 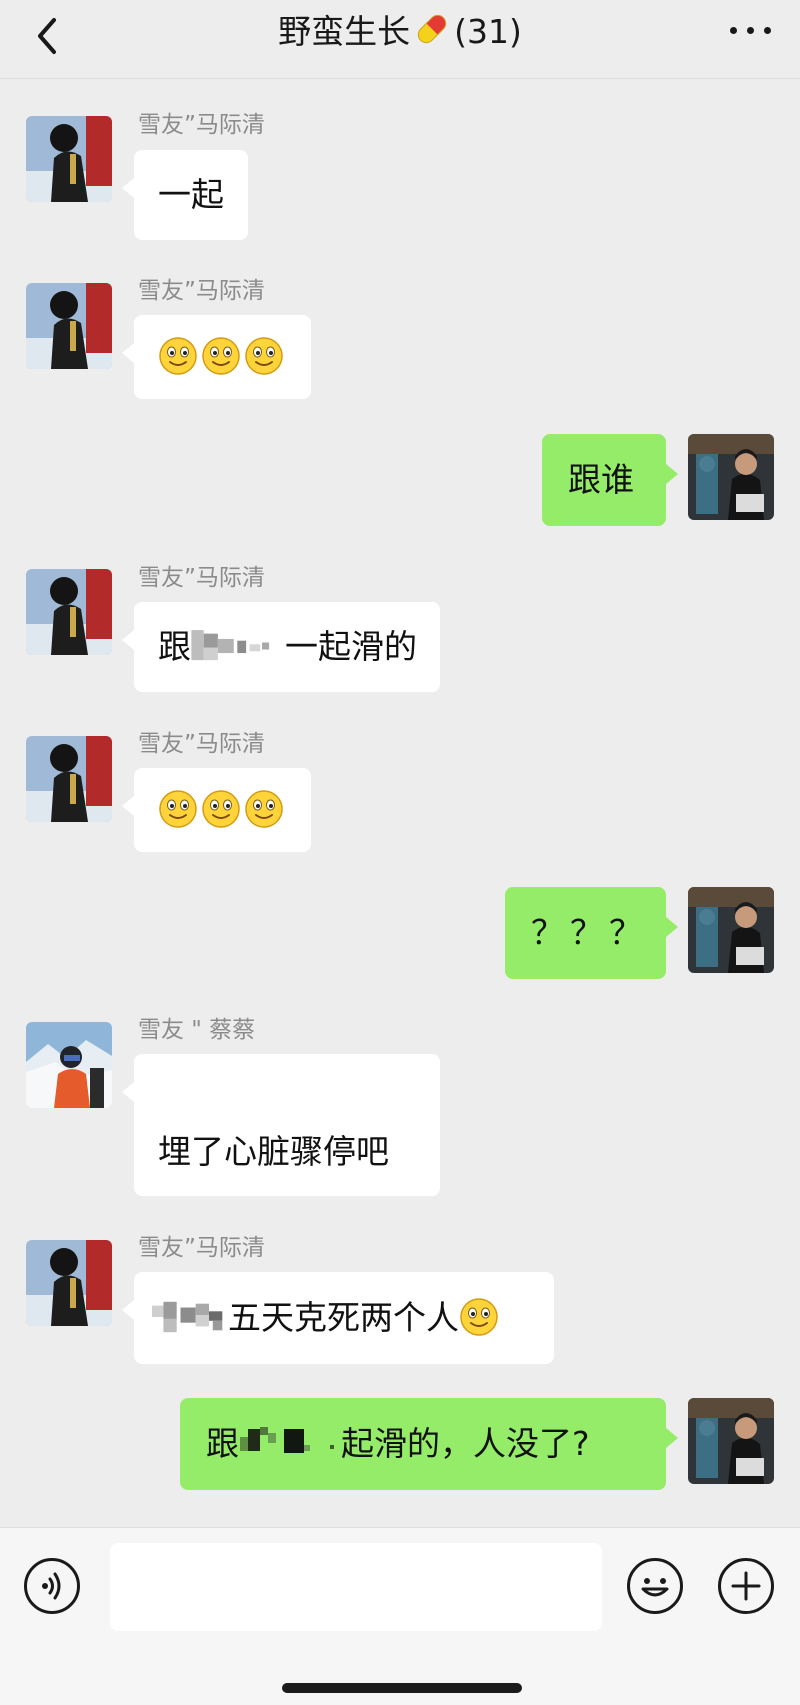 What do you see at coordinates (402, 1688) in the screenshot?
I see `home-indicator` at bounding box center [402, 1688].